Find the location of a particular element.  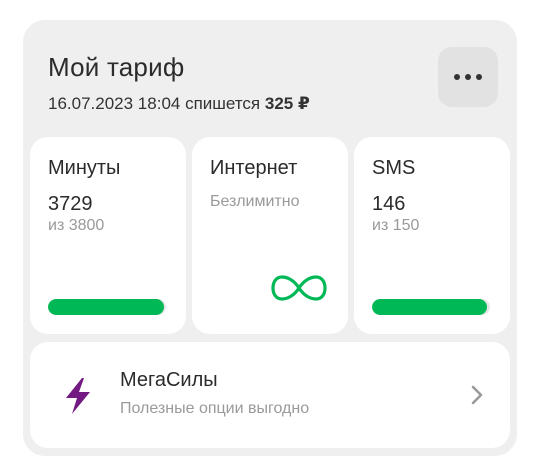

tile-internet-status: Безлимитно is located at coordinates (255, 201).